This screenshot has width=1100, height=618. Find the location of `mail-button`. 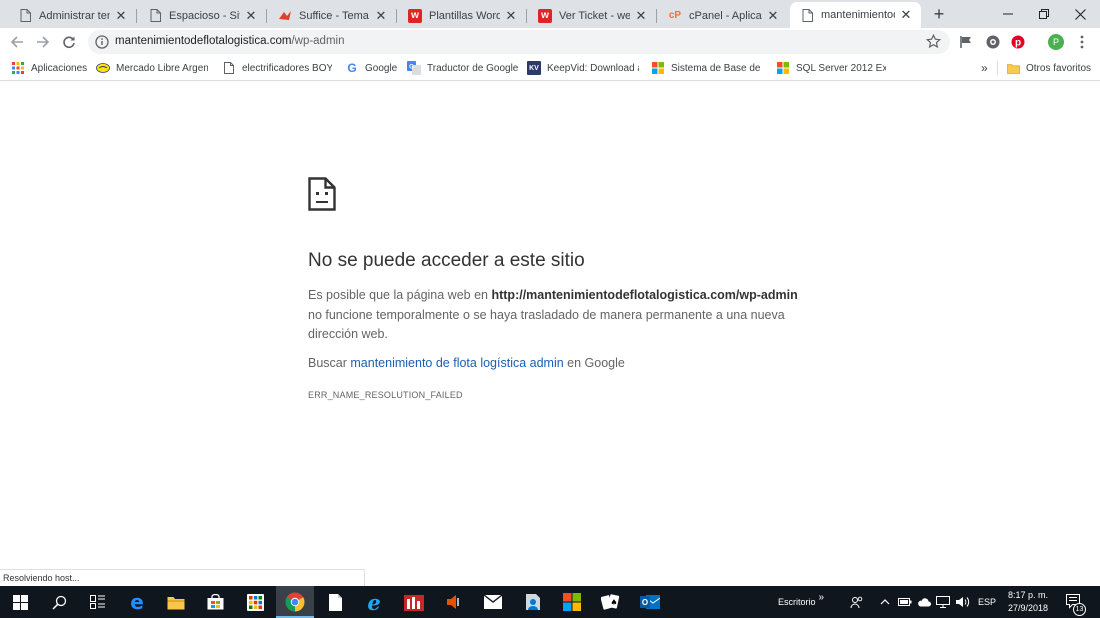

mail-button is located at coordinates (493, 602).